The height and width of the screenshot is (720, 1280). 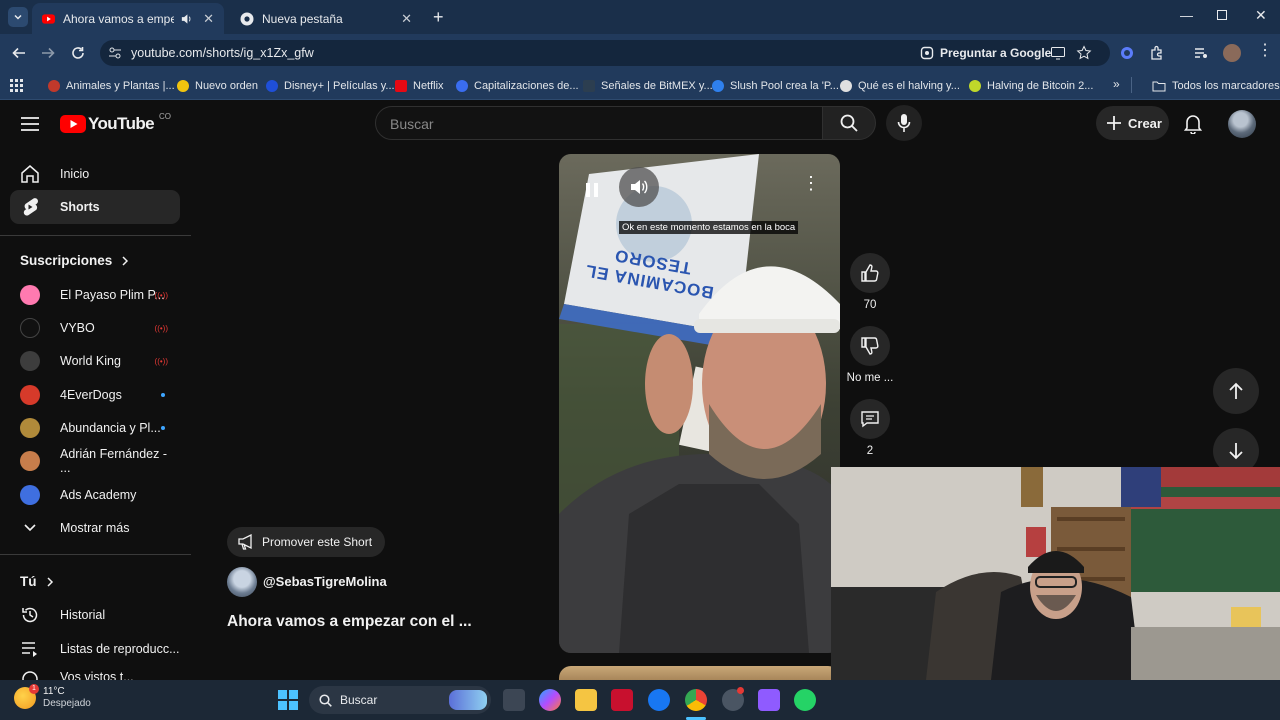 What do you see at coordinates (904, 123) in the screenshot?
I see `voice-search-button` at bounding box center [904, 123].